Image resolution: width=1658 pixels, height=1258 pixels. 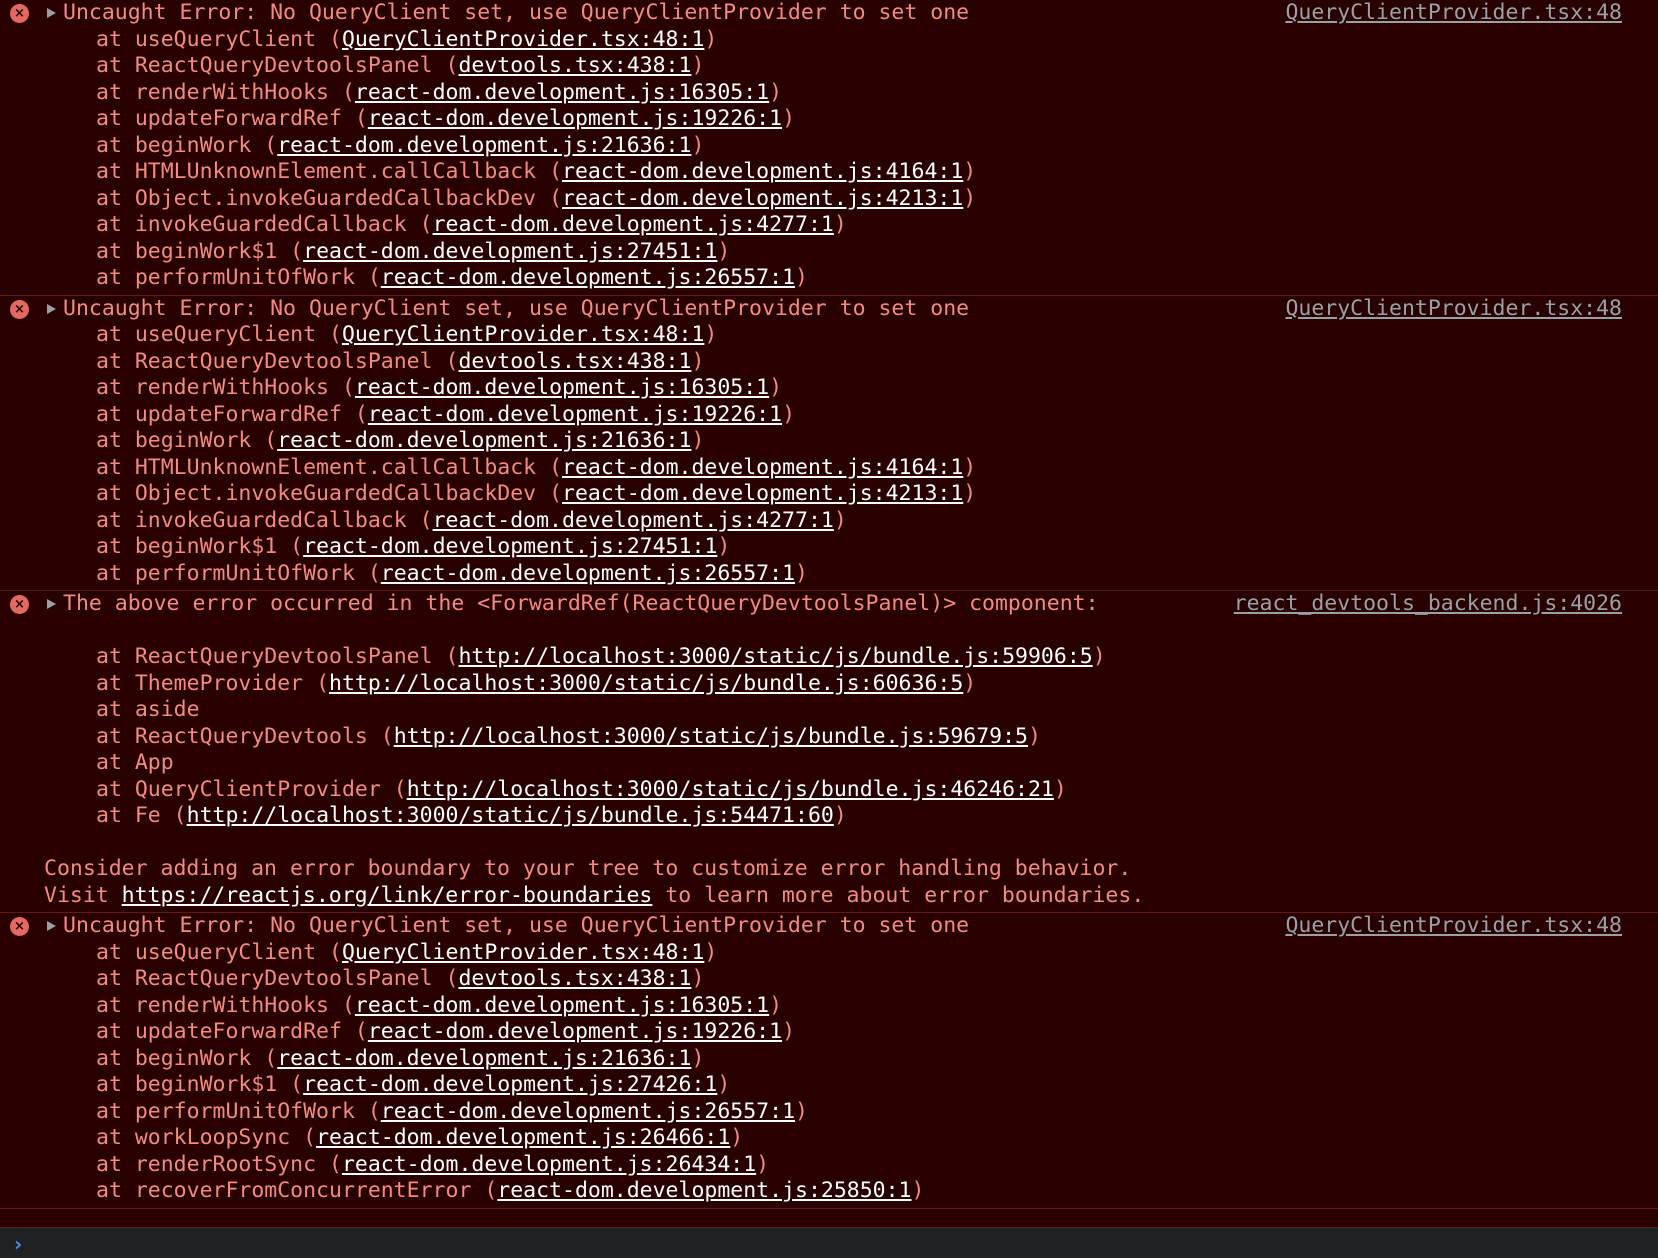 I want to click on stack-frame-function: updateForwardRef, so click(x=238, y=414).